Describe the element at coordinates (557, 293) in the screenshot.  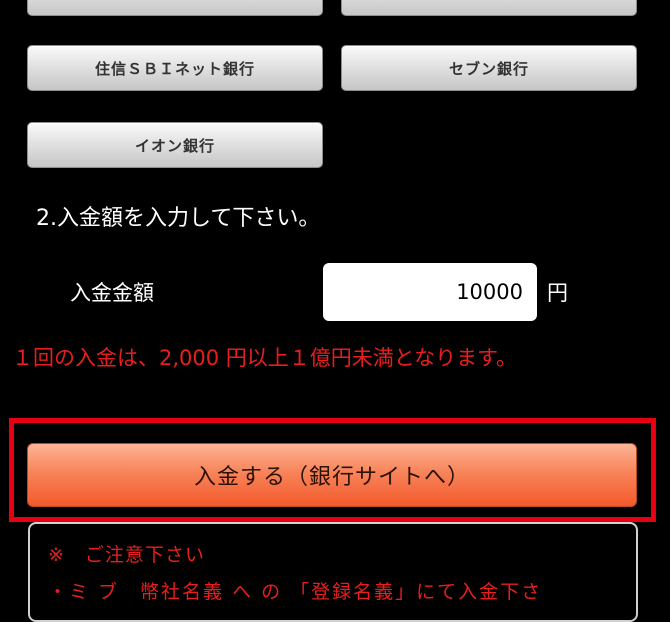
I see `amount-unit: 円` at that location.